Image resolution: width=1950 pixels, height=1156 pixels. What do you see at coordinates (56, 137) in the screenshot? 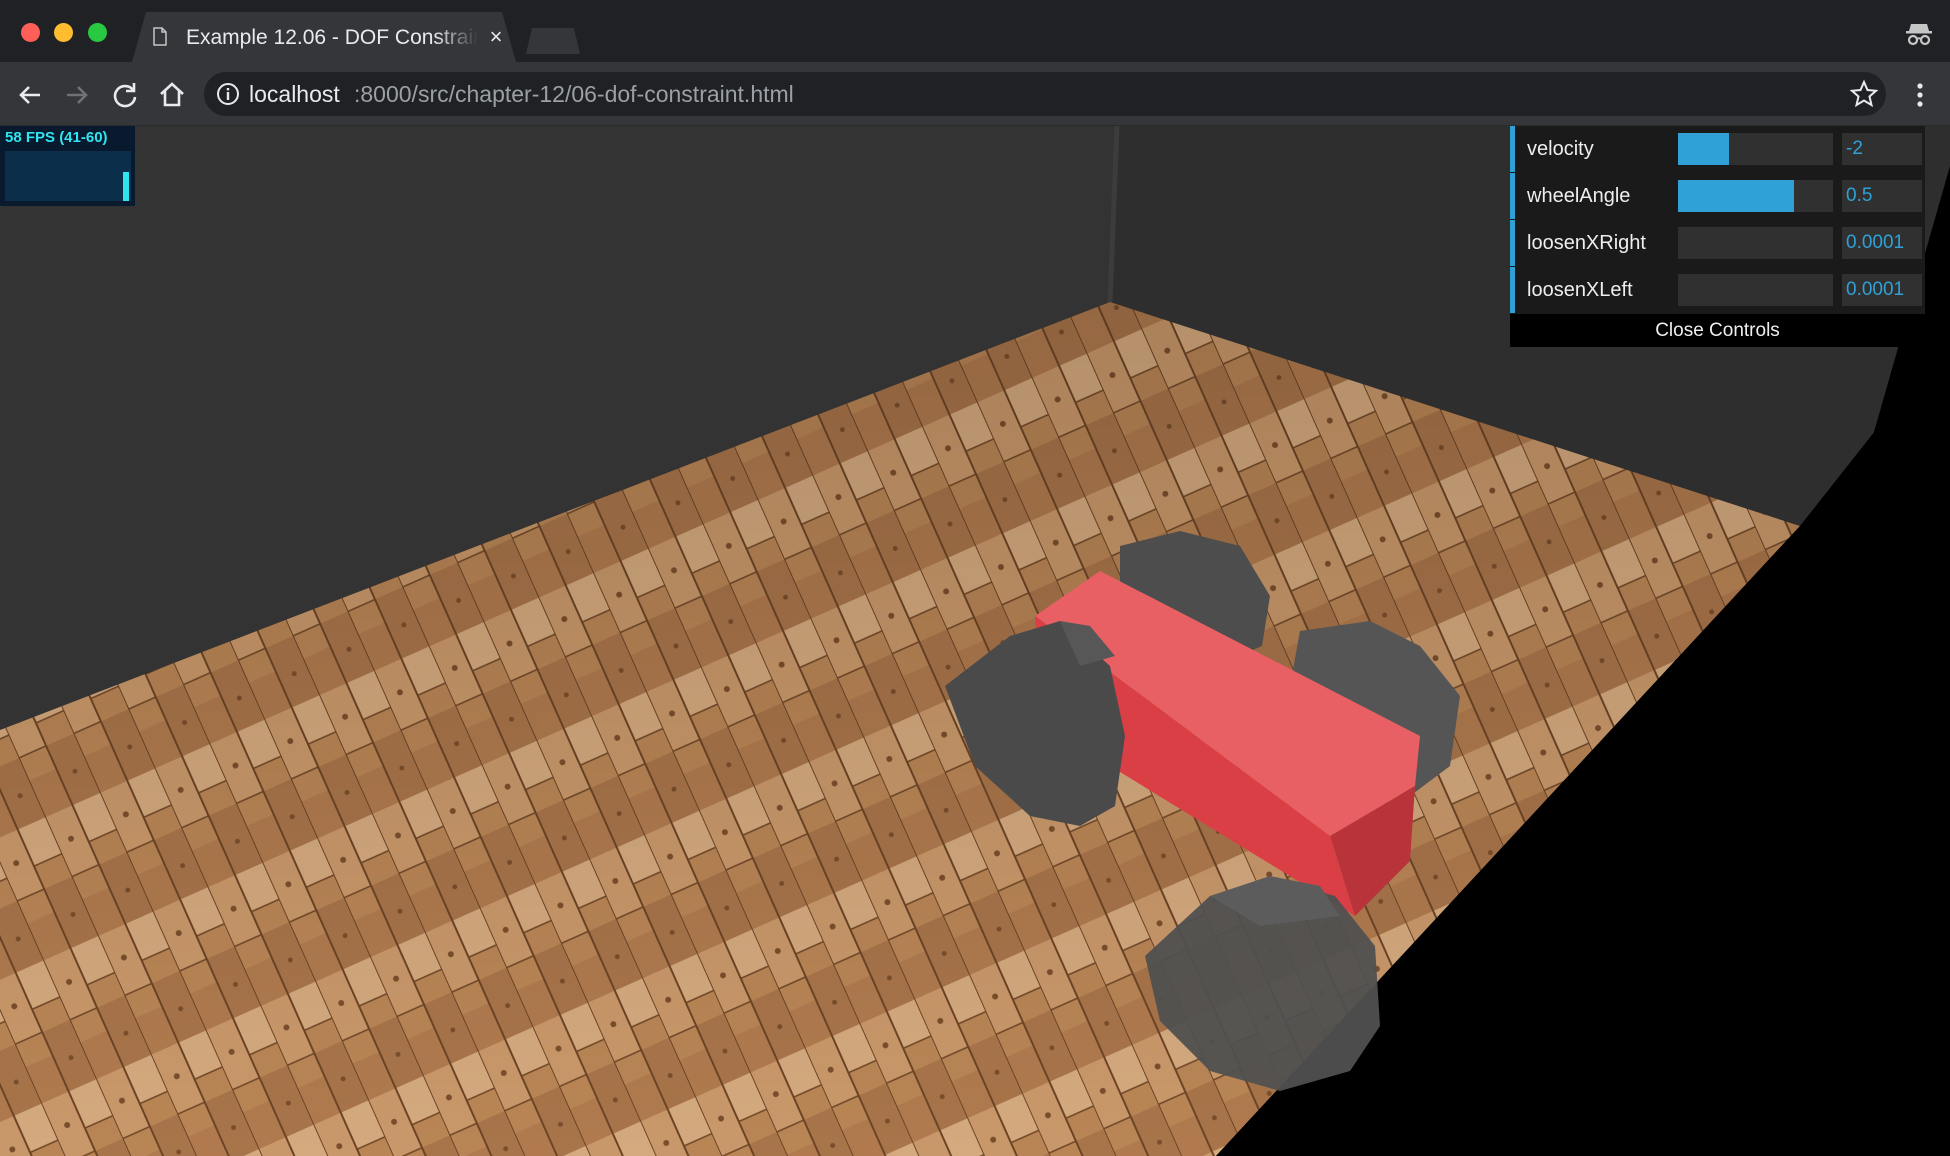
I see `fps-readout: 58 FPS (41-60)` at bounding box center [56, 137].